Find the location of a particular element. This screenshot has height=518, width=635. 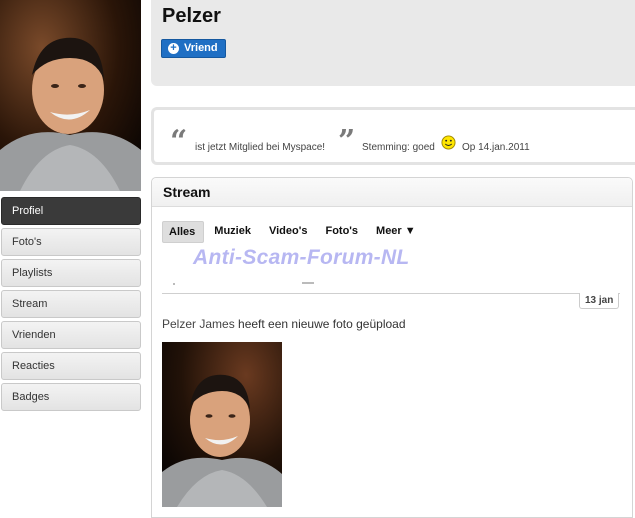

stream-header is located at coordinates (392, 192).